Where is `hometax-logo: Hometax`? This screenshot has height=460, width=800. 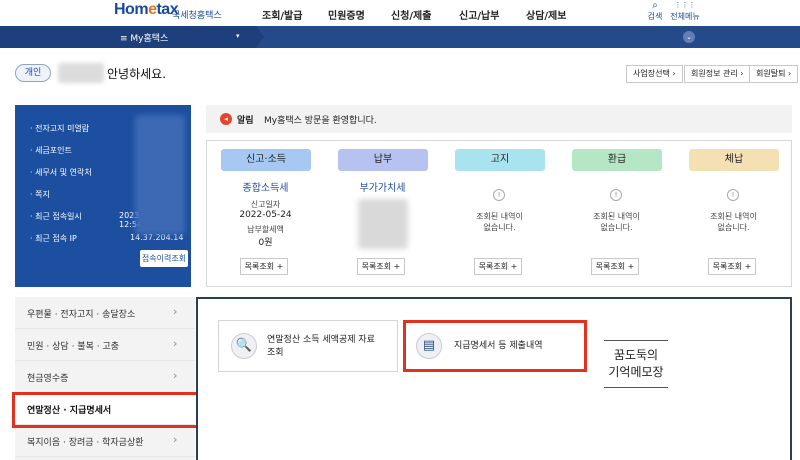 hometax-logo: Hometax is located at coordinates (146, 10).